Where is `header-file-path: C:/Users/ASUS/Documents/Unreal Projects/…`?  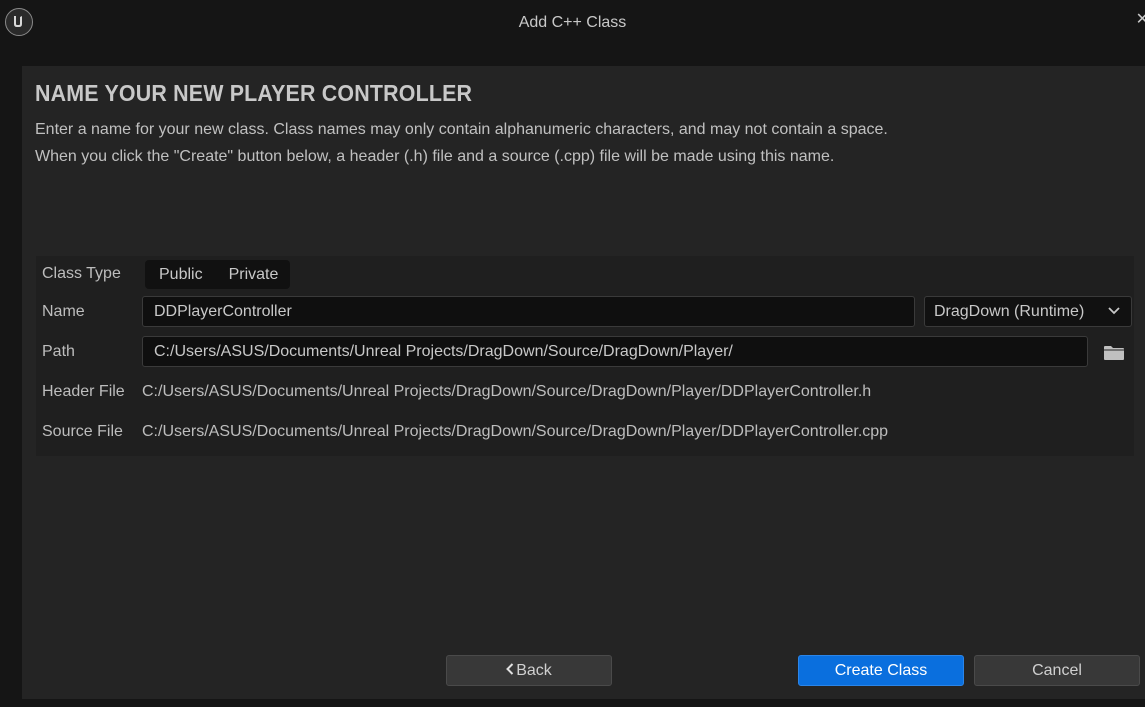 header-file-path: C:/Users/ASUS/Documents/Unreal Projects/… is located at coordinates (507, 391).